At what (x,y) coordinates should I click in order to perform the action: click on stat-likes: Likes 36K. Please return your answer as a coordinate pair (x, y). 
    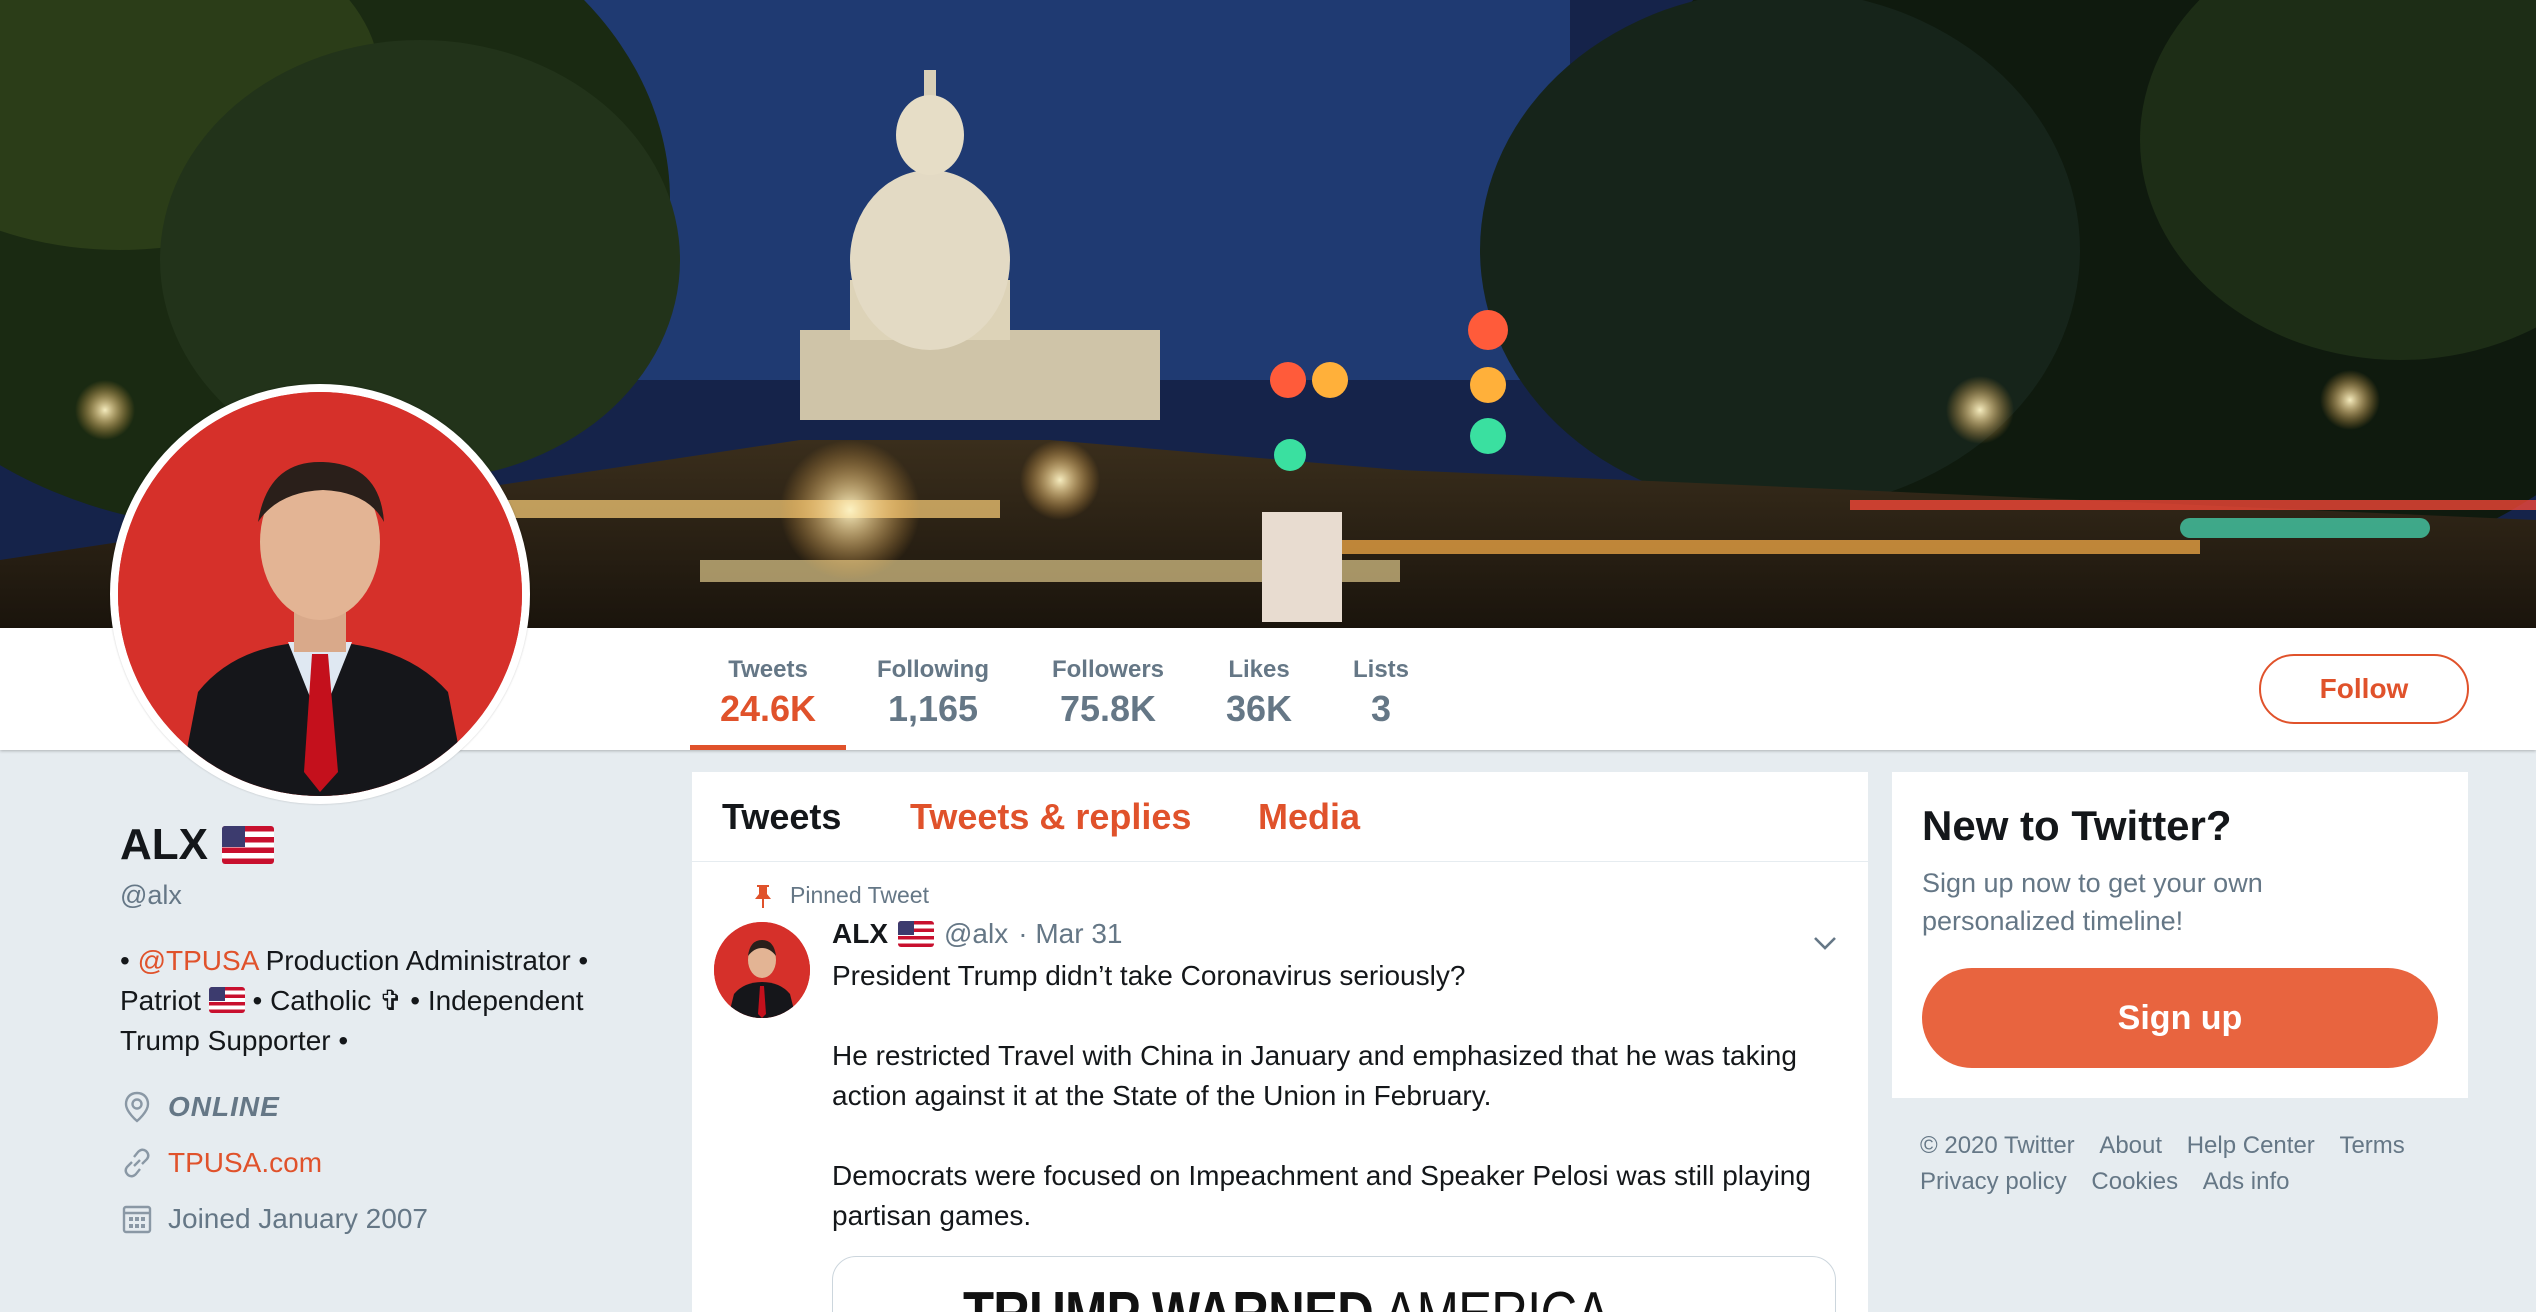
    Looking at the image, I should click on (1259, 689).